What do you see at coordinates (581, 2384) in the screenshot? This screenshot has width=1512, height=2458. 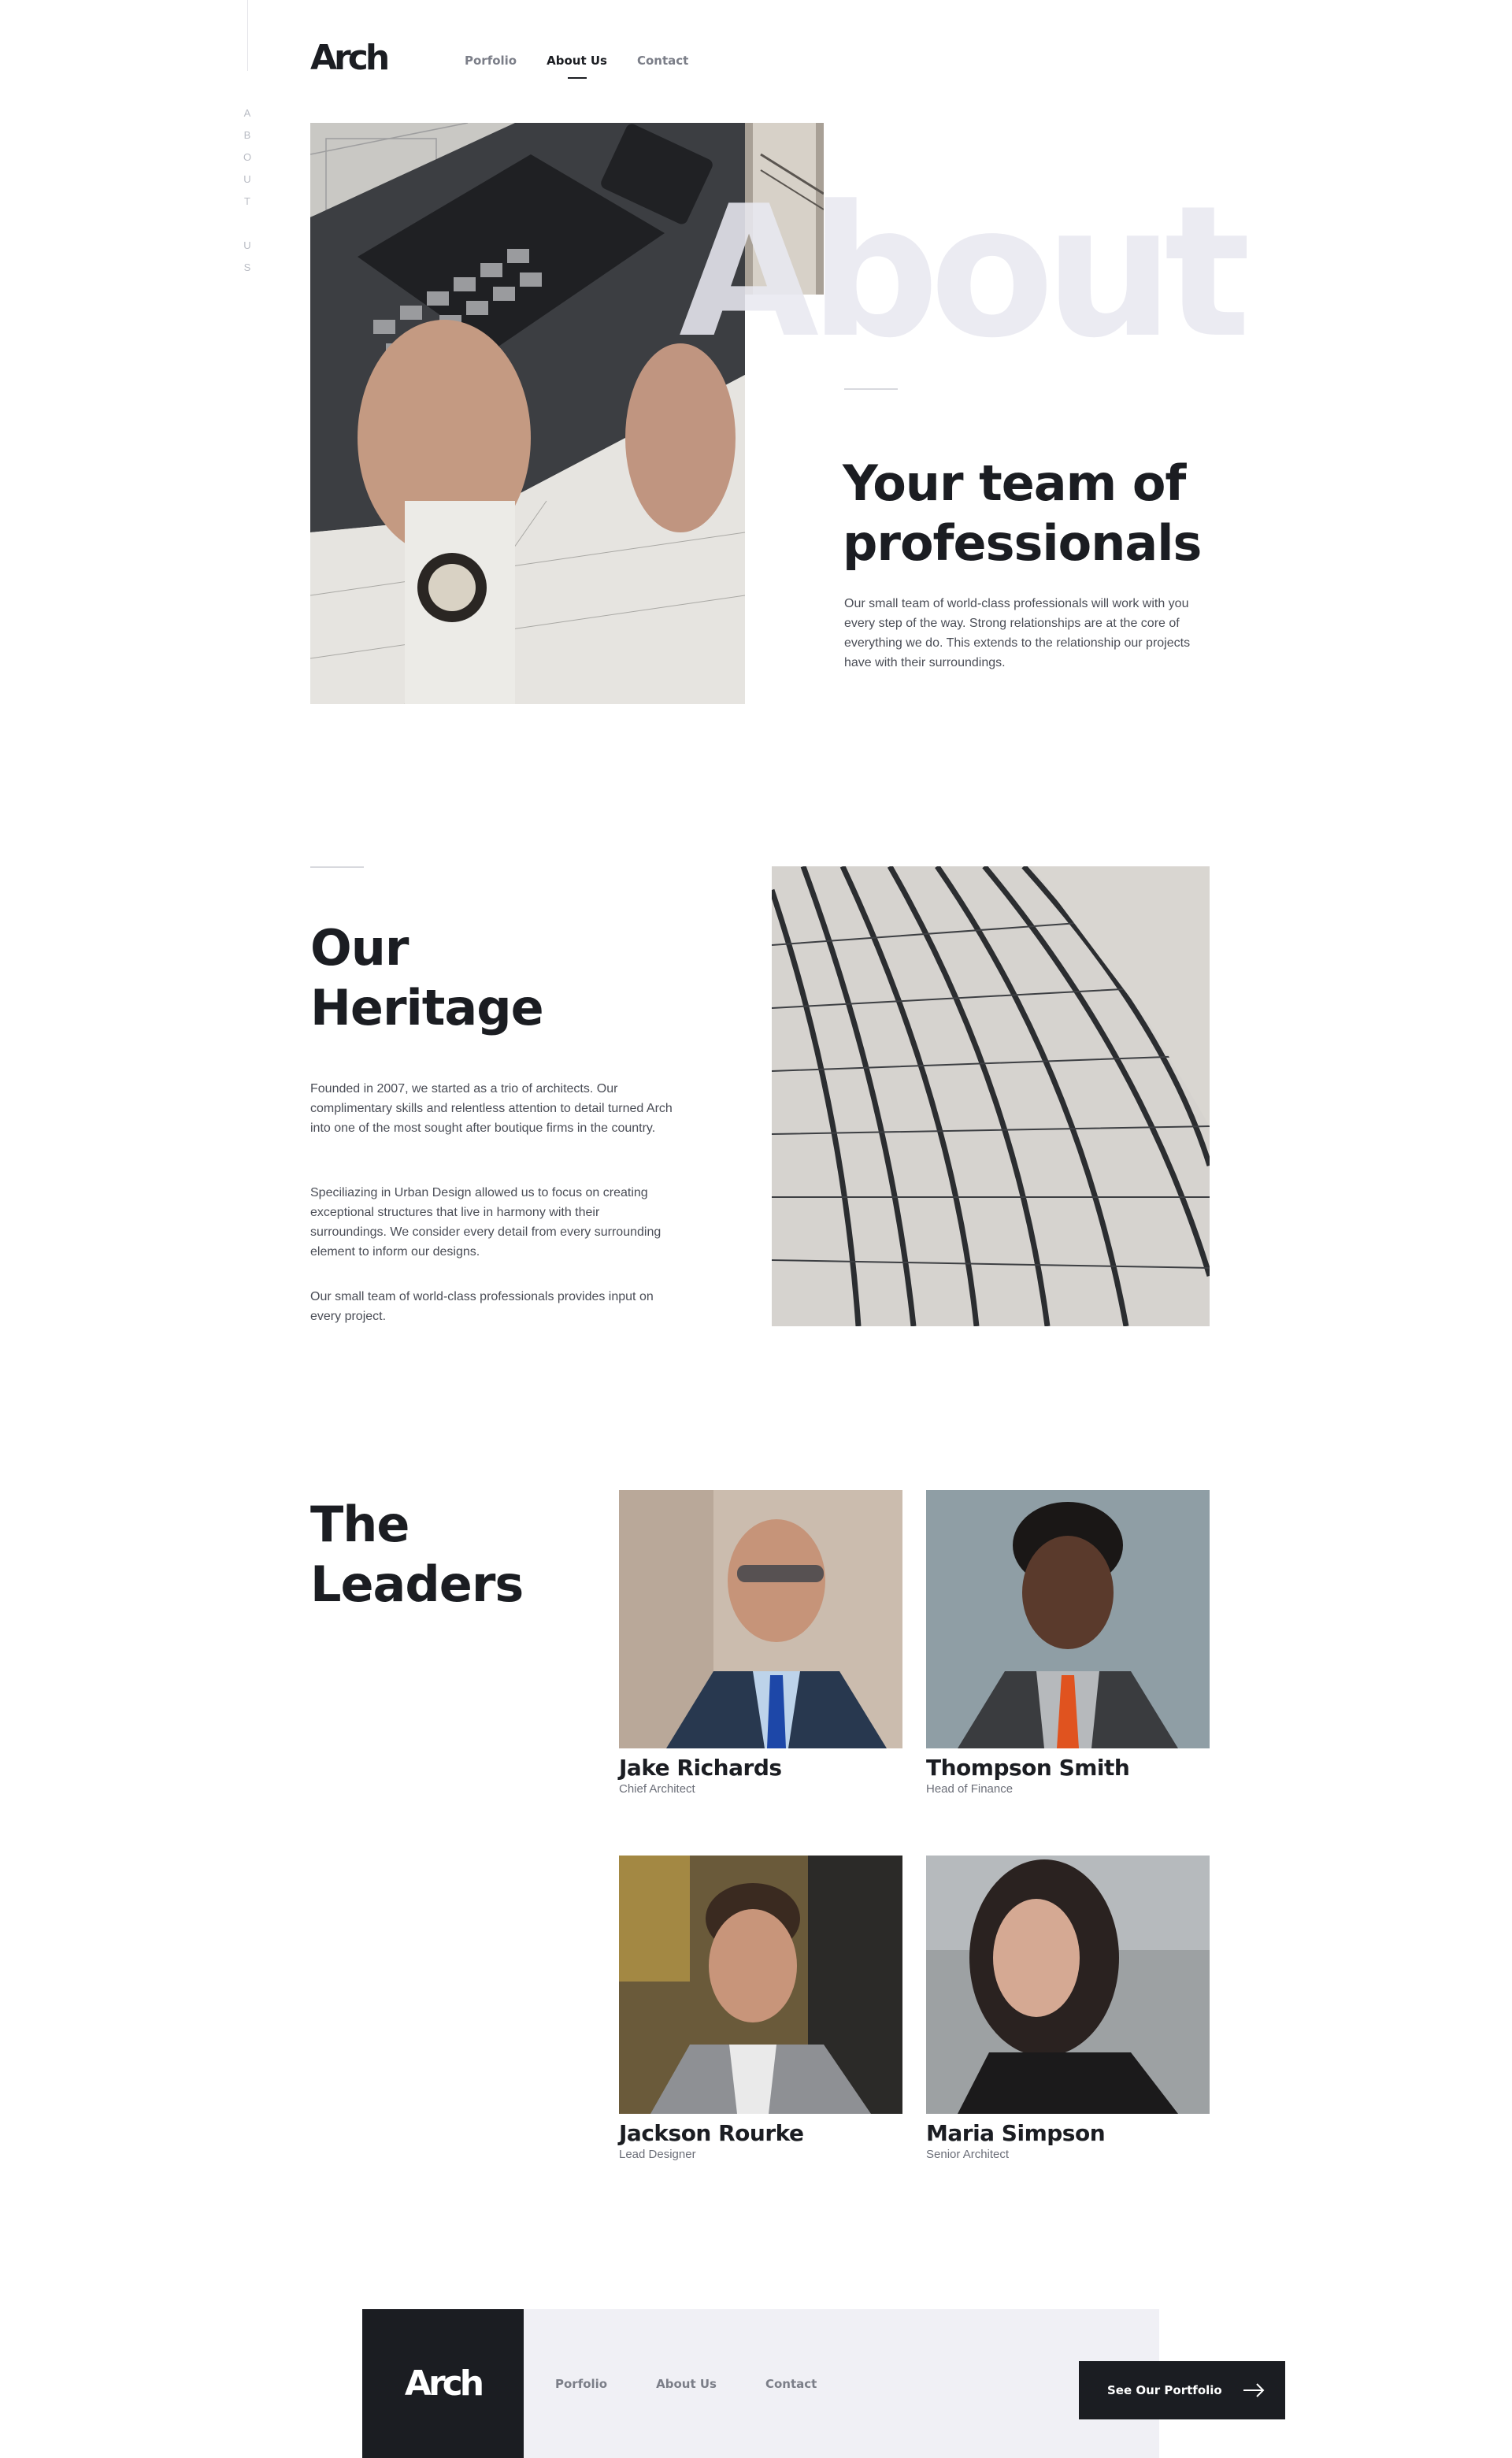 I see `footer-link-portfolio: Porfolio` at bounding box center [581, 2384].